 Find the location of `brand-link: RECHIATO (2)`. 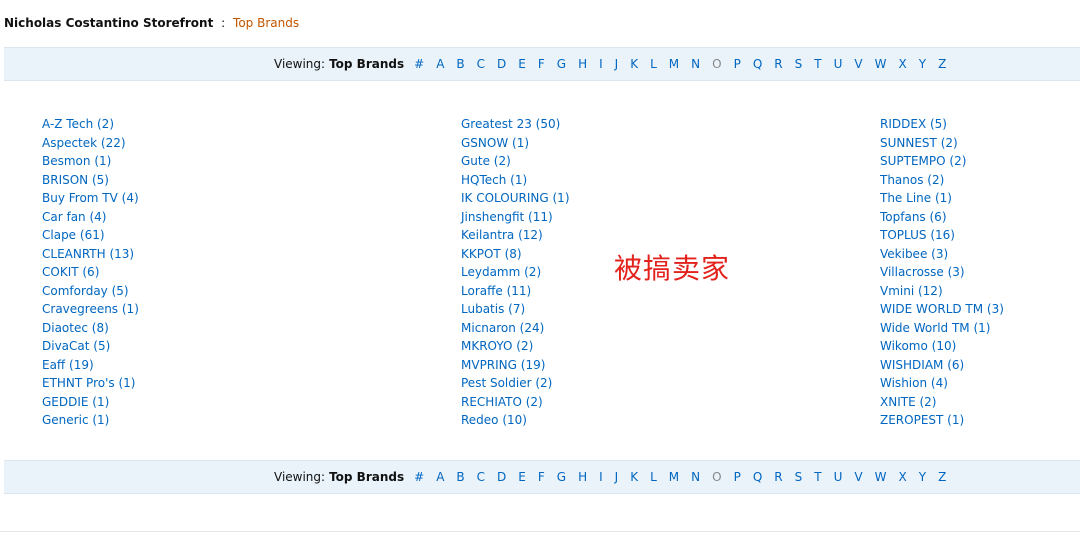

brand-link: RECHIATO (2) is located at coordinates (515, 402).